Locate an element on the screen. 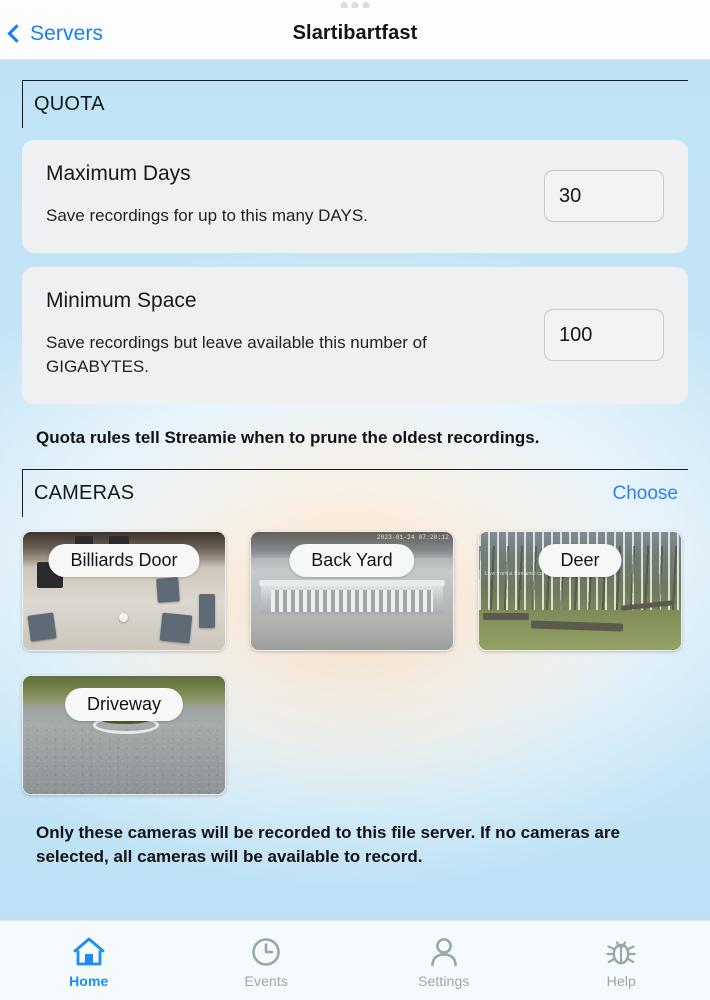 This screenshot has height=1000, width=710. clock-icon is located at coordinates (266, 952).